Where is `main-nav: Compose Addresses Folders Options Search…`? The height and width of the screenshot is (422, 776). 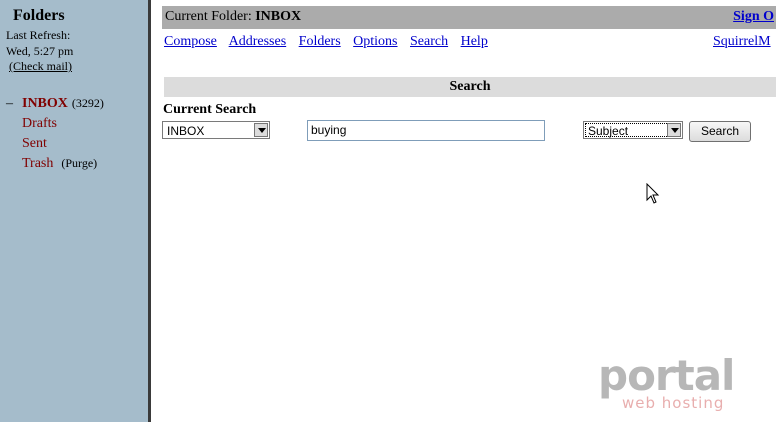 main-nav: Compose Addresses Folders Options Search… is located at coordinates (330, 42).